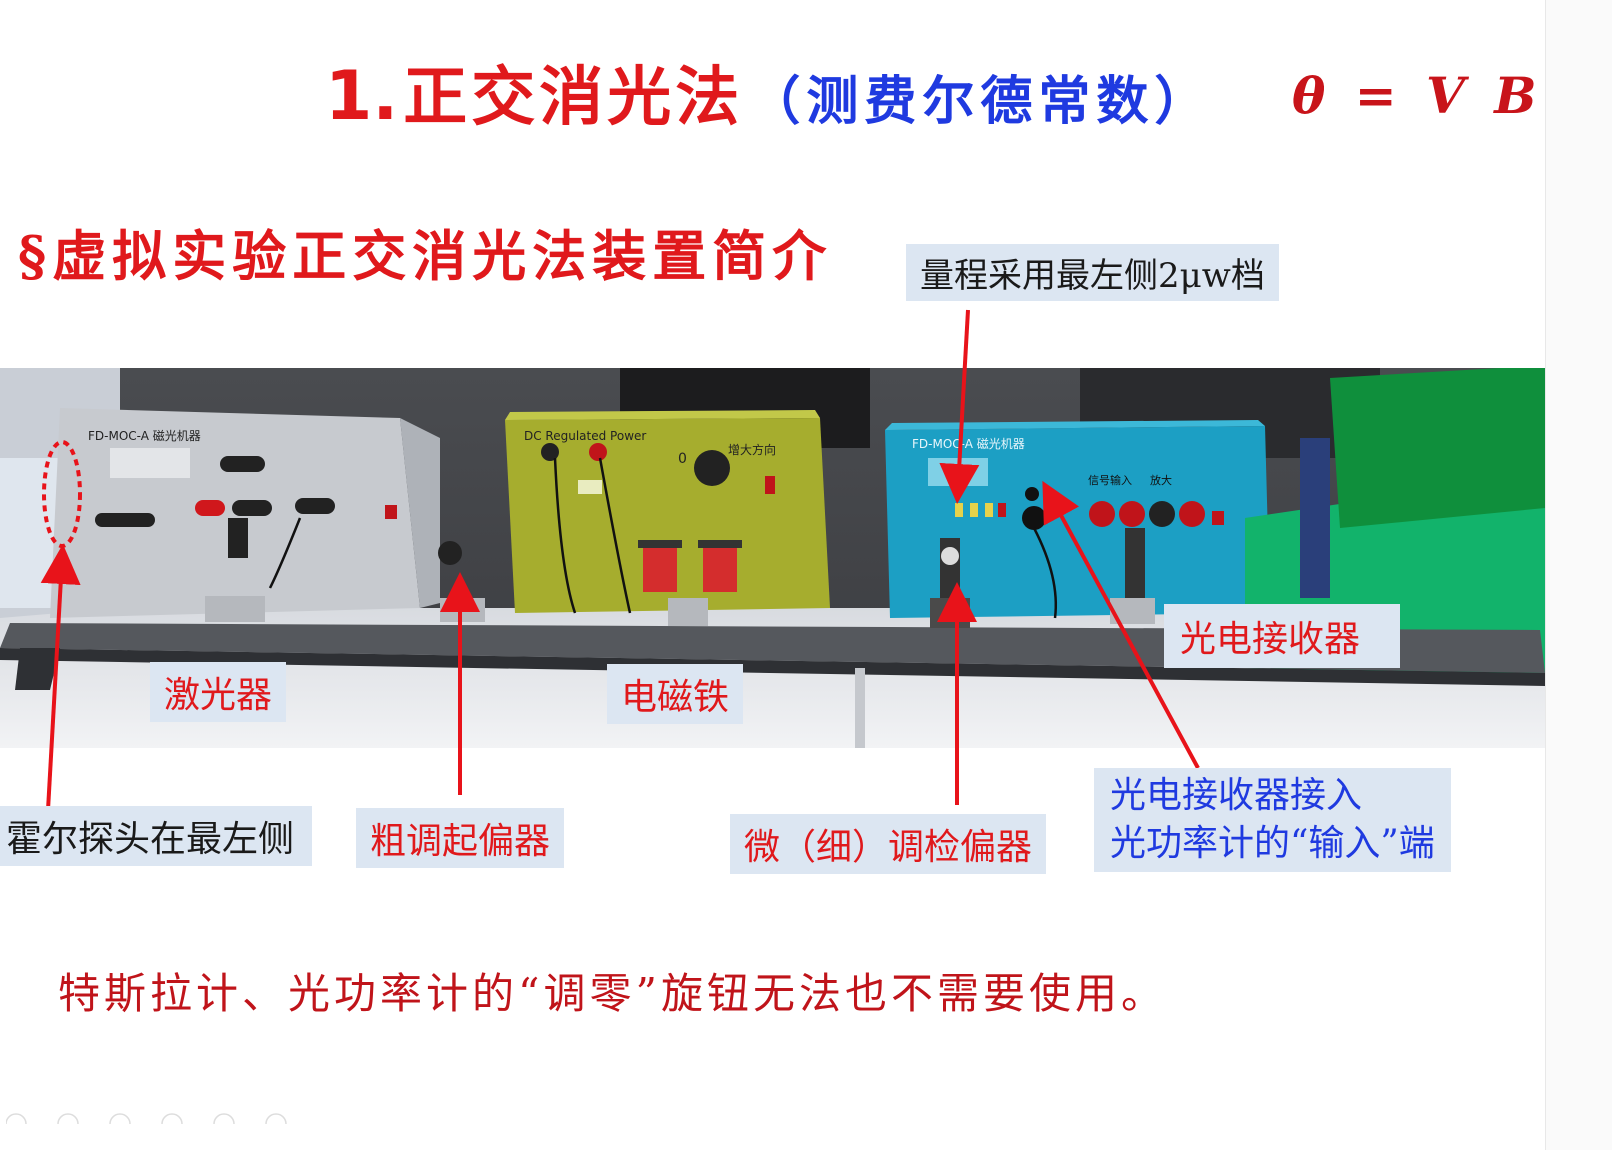 This screenshot has height=1150, width=1612. I want to click on title-number: 1., so click(362, 96).